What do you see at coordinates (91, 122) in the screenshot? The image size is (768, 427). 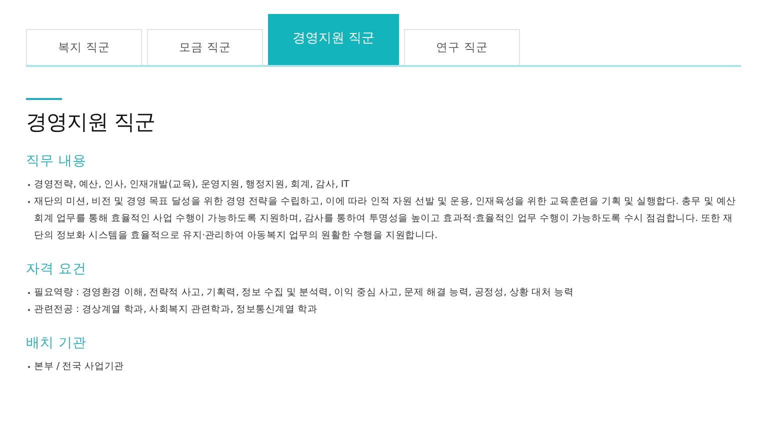 I see `page-title: 경영지원 직군` at bounding box center [91, 122].